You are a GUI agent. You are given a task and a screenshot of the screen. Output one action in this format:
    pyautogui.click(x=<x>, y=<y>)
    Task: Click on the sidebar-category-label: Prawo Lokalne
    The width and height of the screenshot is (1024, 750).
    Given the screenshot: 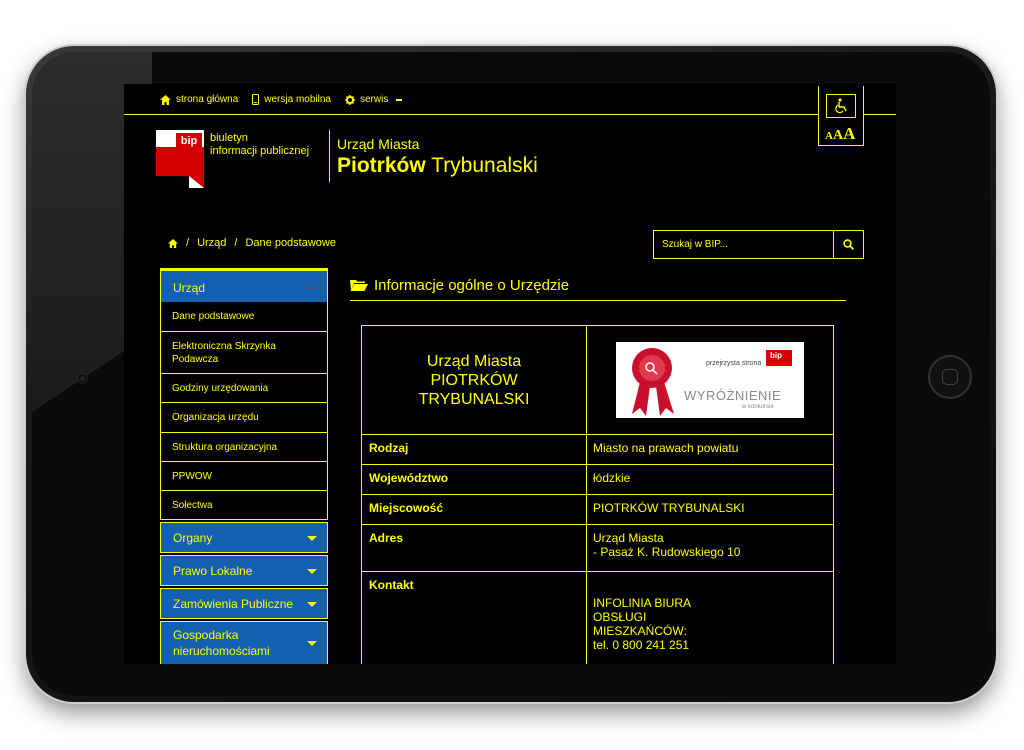 What is the action you would take?
    pyautogui.click(x=213, y=570)
    